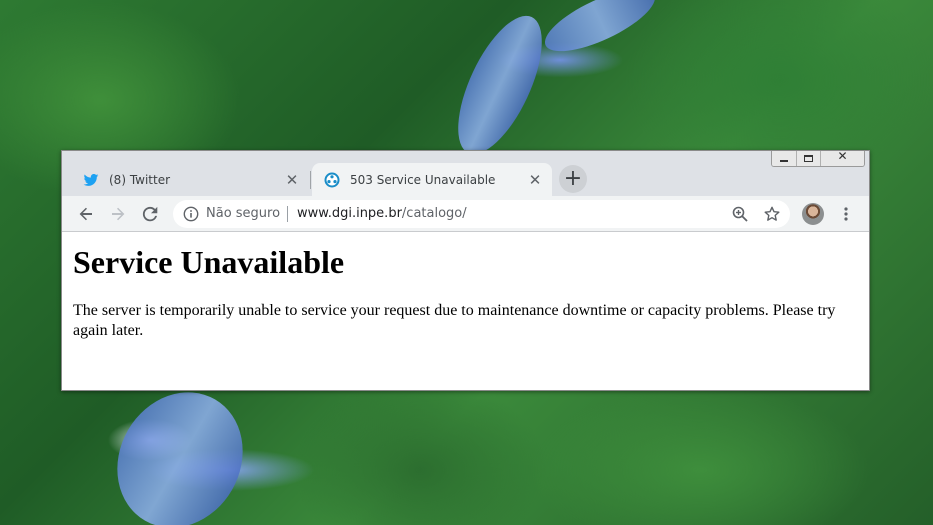 The height and width of the screenshot is (525, 933). I want to click on profile-avatar, so click(813, 214).